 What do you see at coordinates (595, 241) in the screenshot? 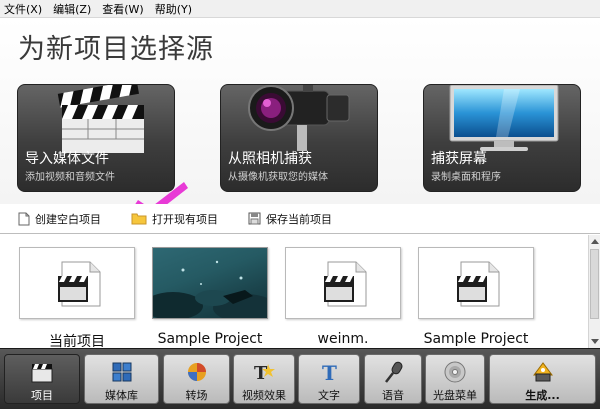
I see `scroll-up-arrow` at bounding box center [595, 241].